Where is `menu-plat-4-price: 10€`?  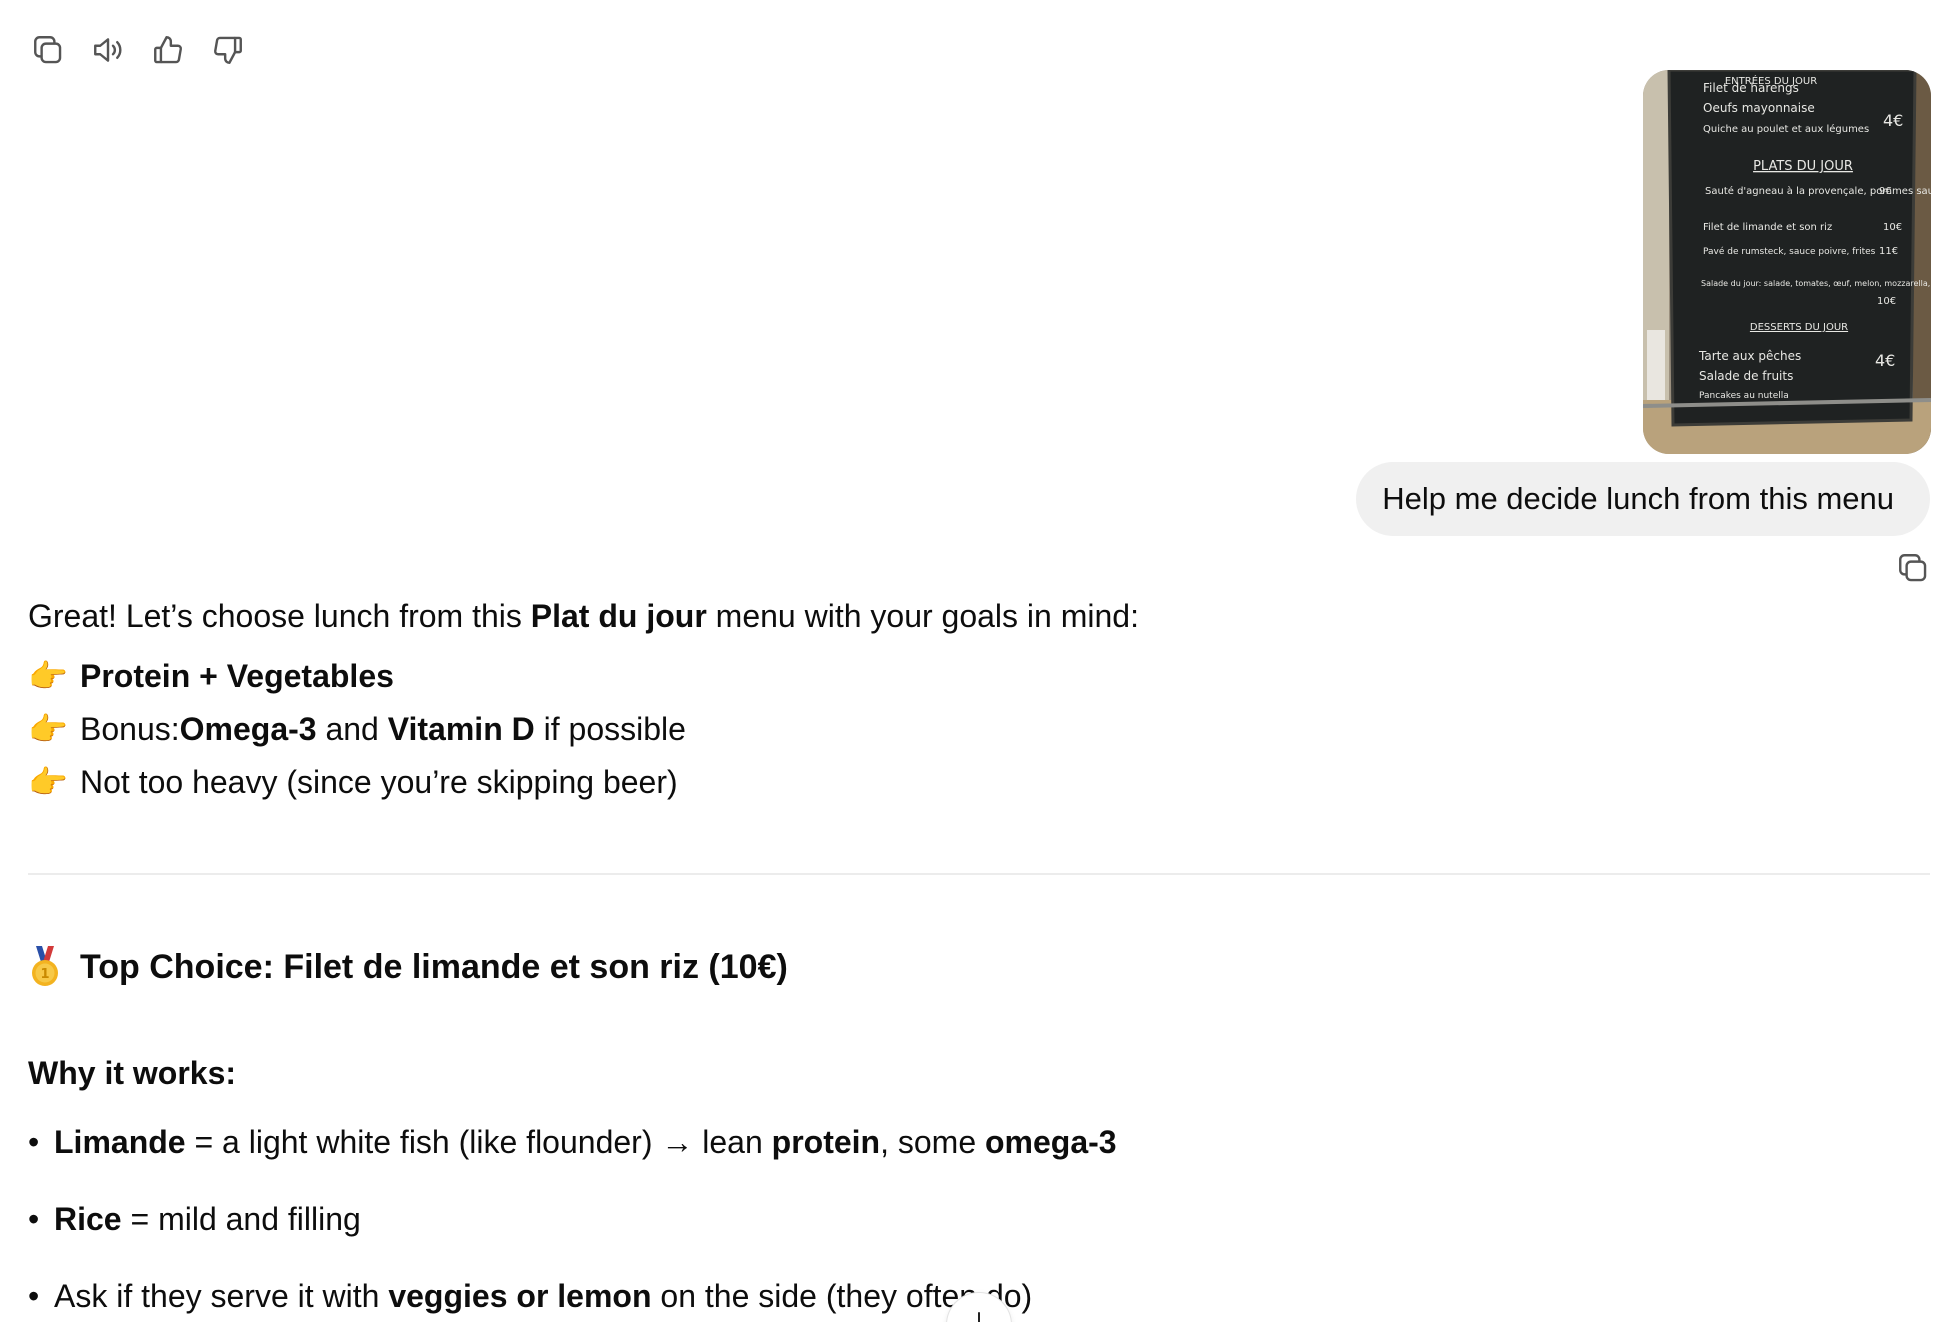 menu-plat-4-price: 10€ is located at coordinates (1886, 301).